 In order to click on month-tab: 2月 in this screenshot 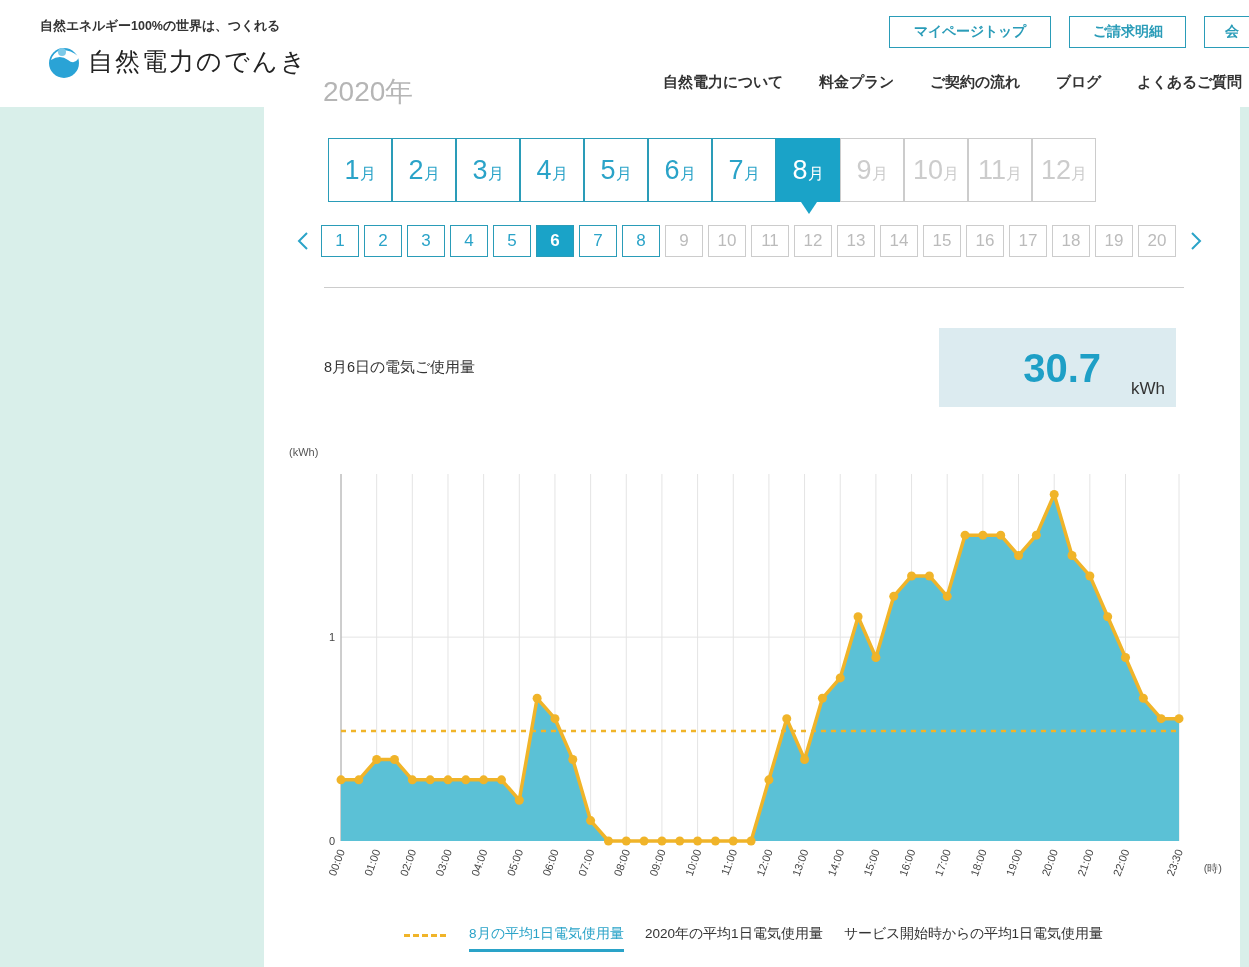, I will do `click(424, 170)`.